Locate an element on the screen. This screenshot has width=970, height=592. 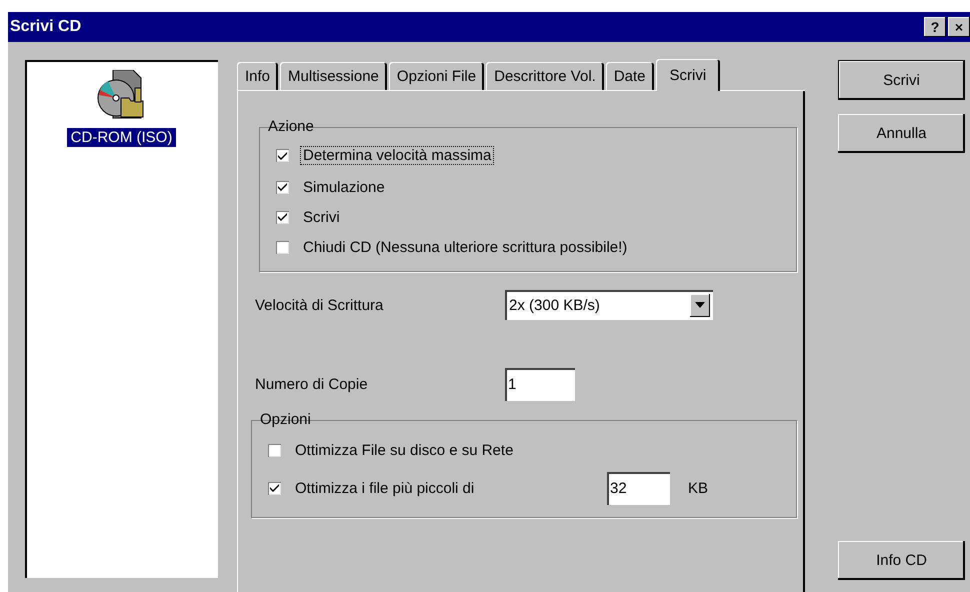
caret-icon is located at coordinates (700, 305).